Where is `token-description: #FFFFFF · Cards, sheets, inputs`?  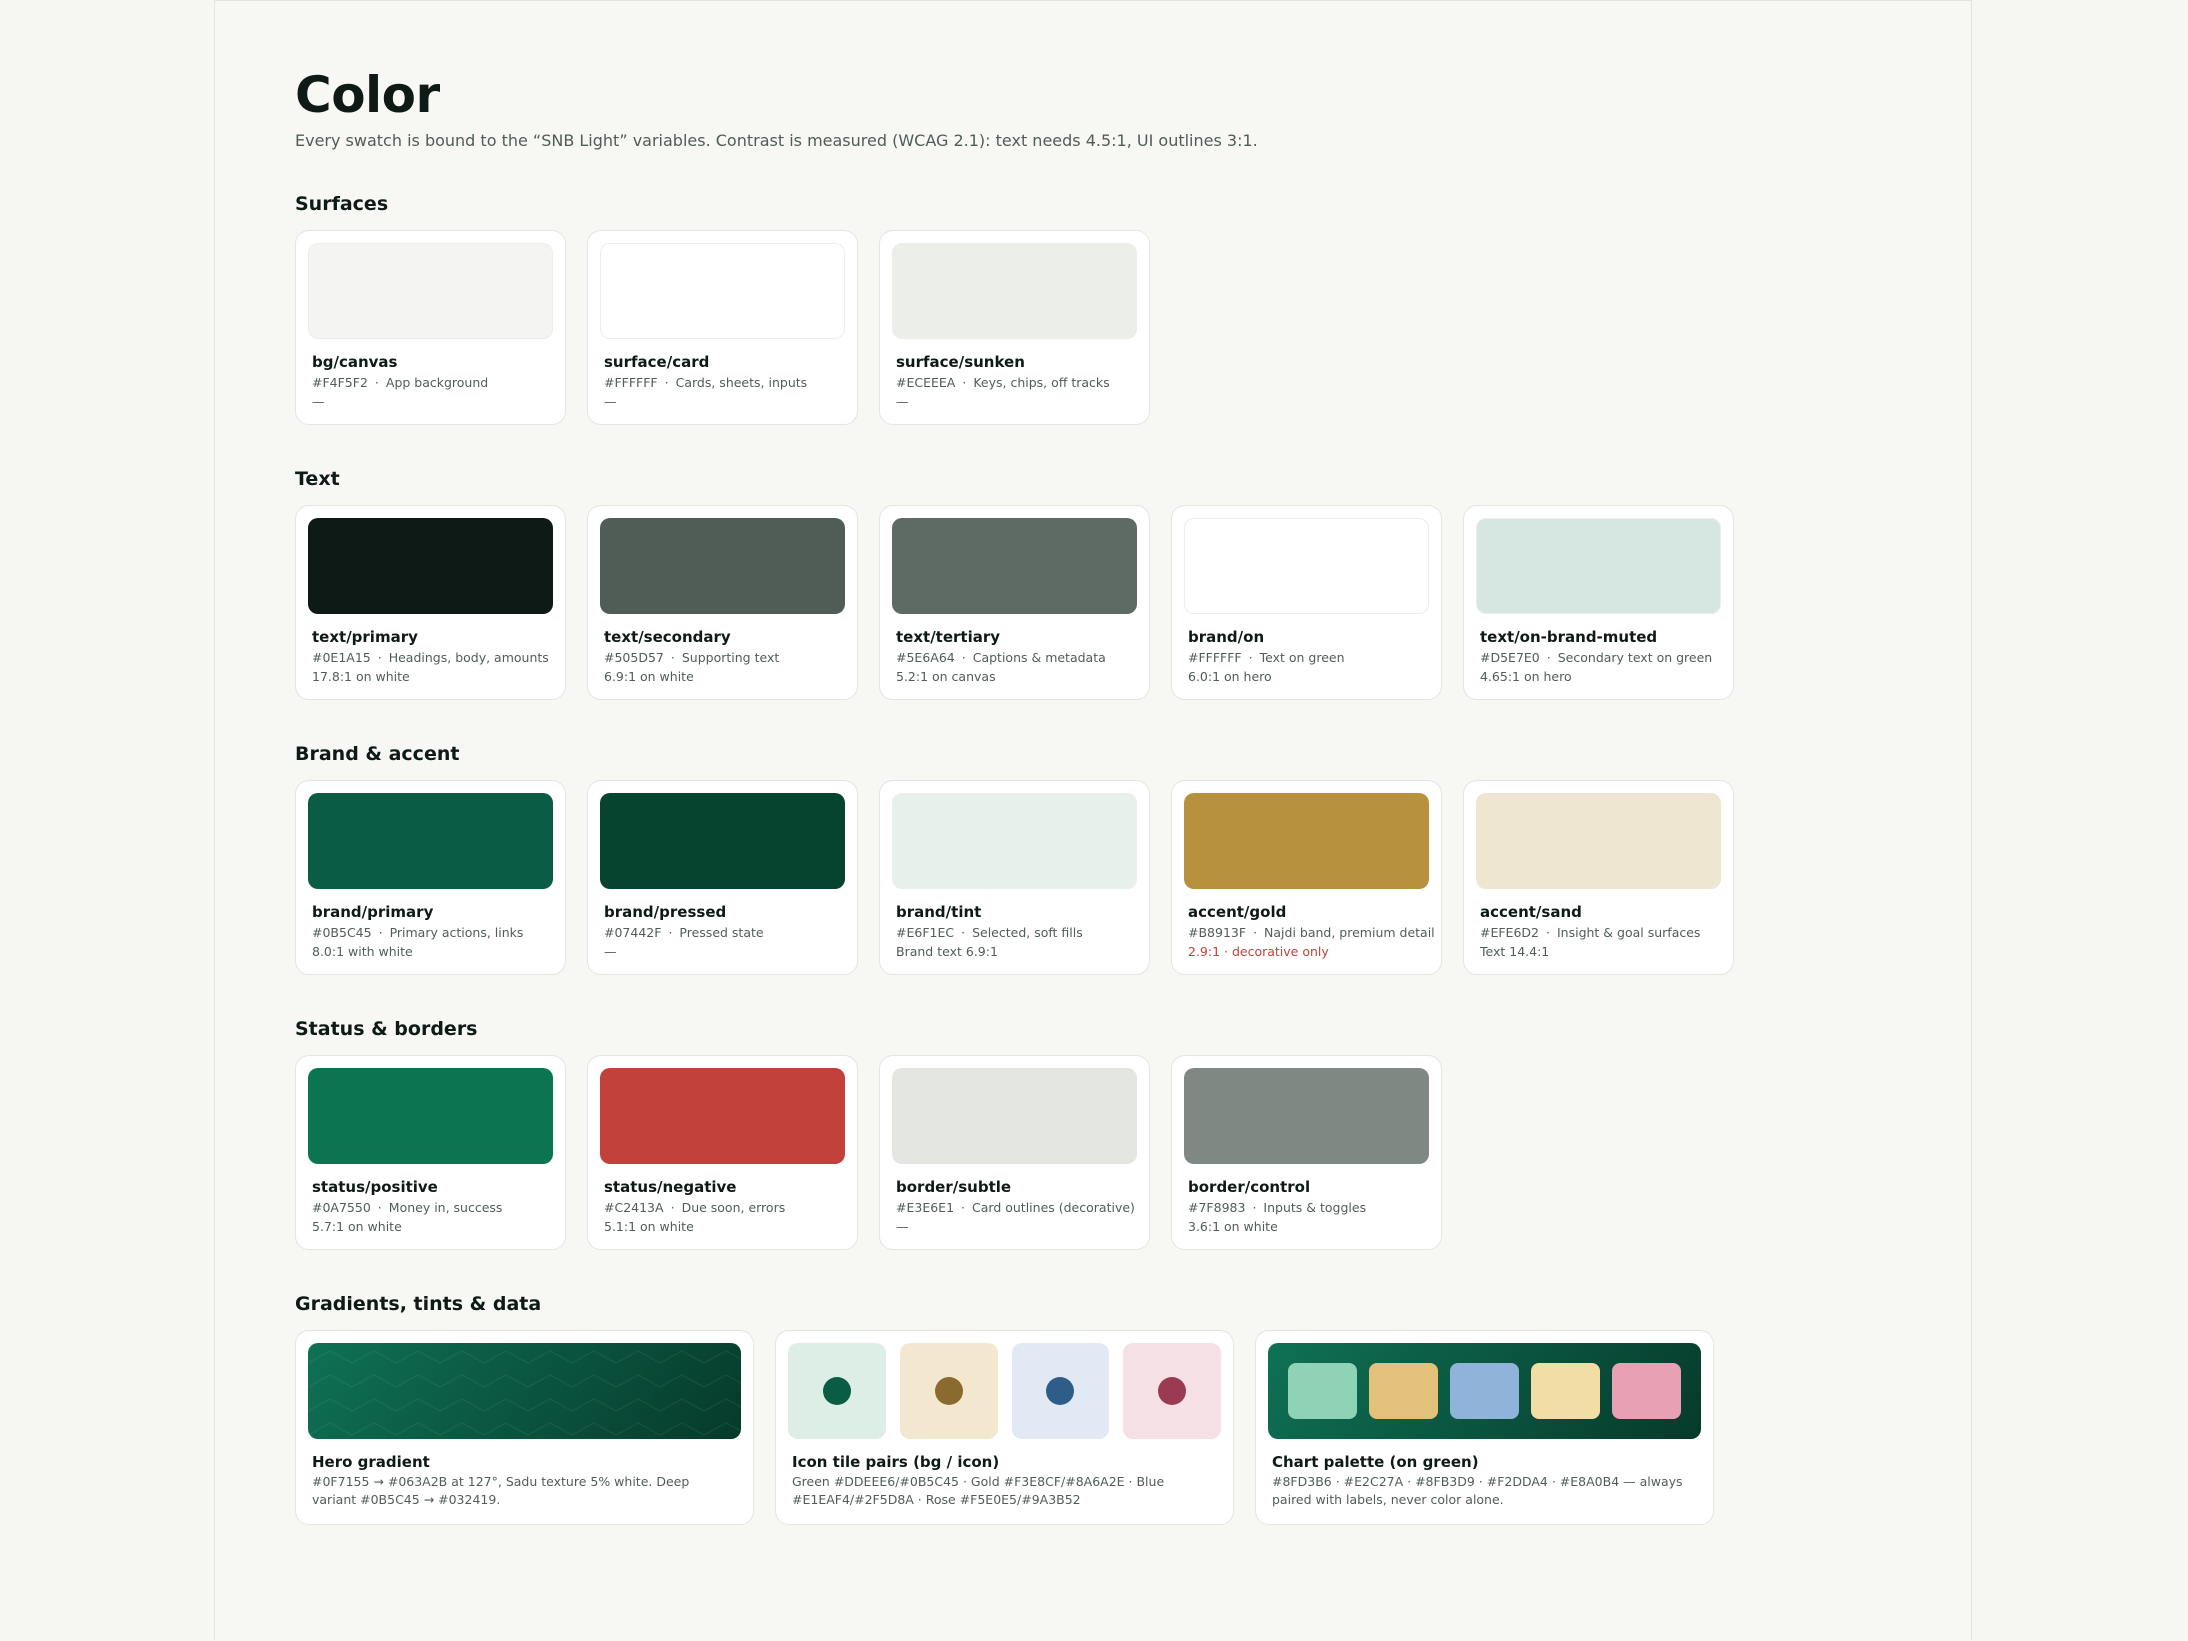 token-description: #FFFFFF · Cards, sheets, inputs is located at coordinates (722, 382).